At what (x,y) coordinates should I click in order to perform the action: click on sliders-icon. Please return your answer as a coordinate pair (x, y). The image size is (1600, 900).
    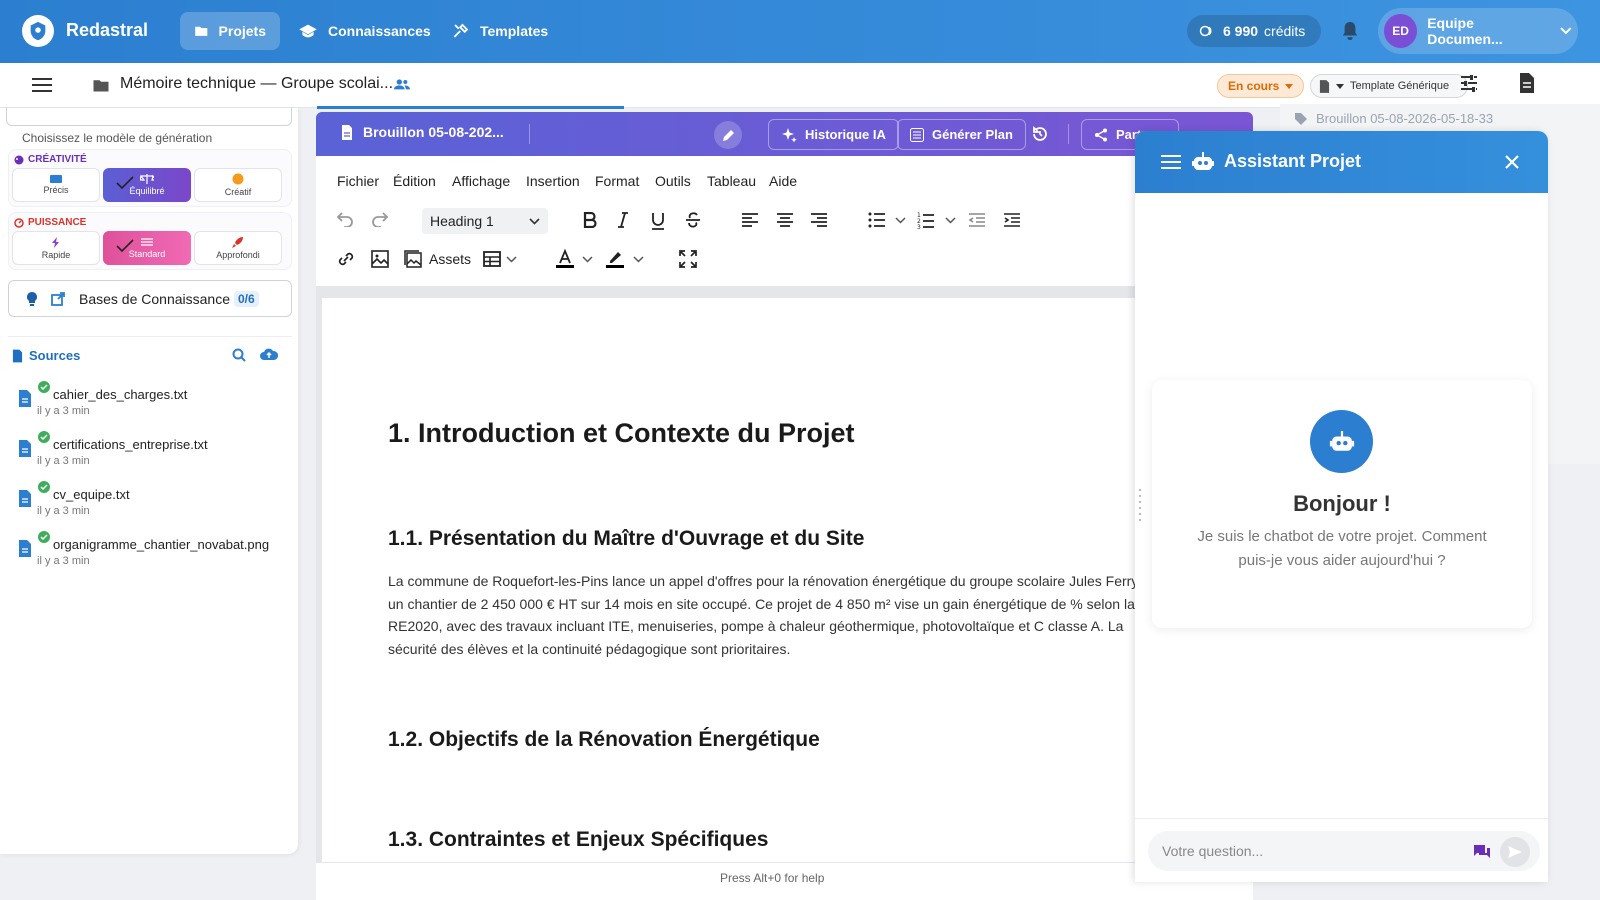
    Looking at the image, I should click on (1469, 83).